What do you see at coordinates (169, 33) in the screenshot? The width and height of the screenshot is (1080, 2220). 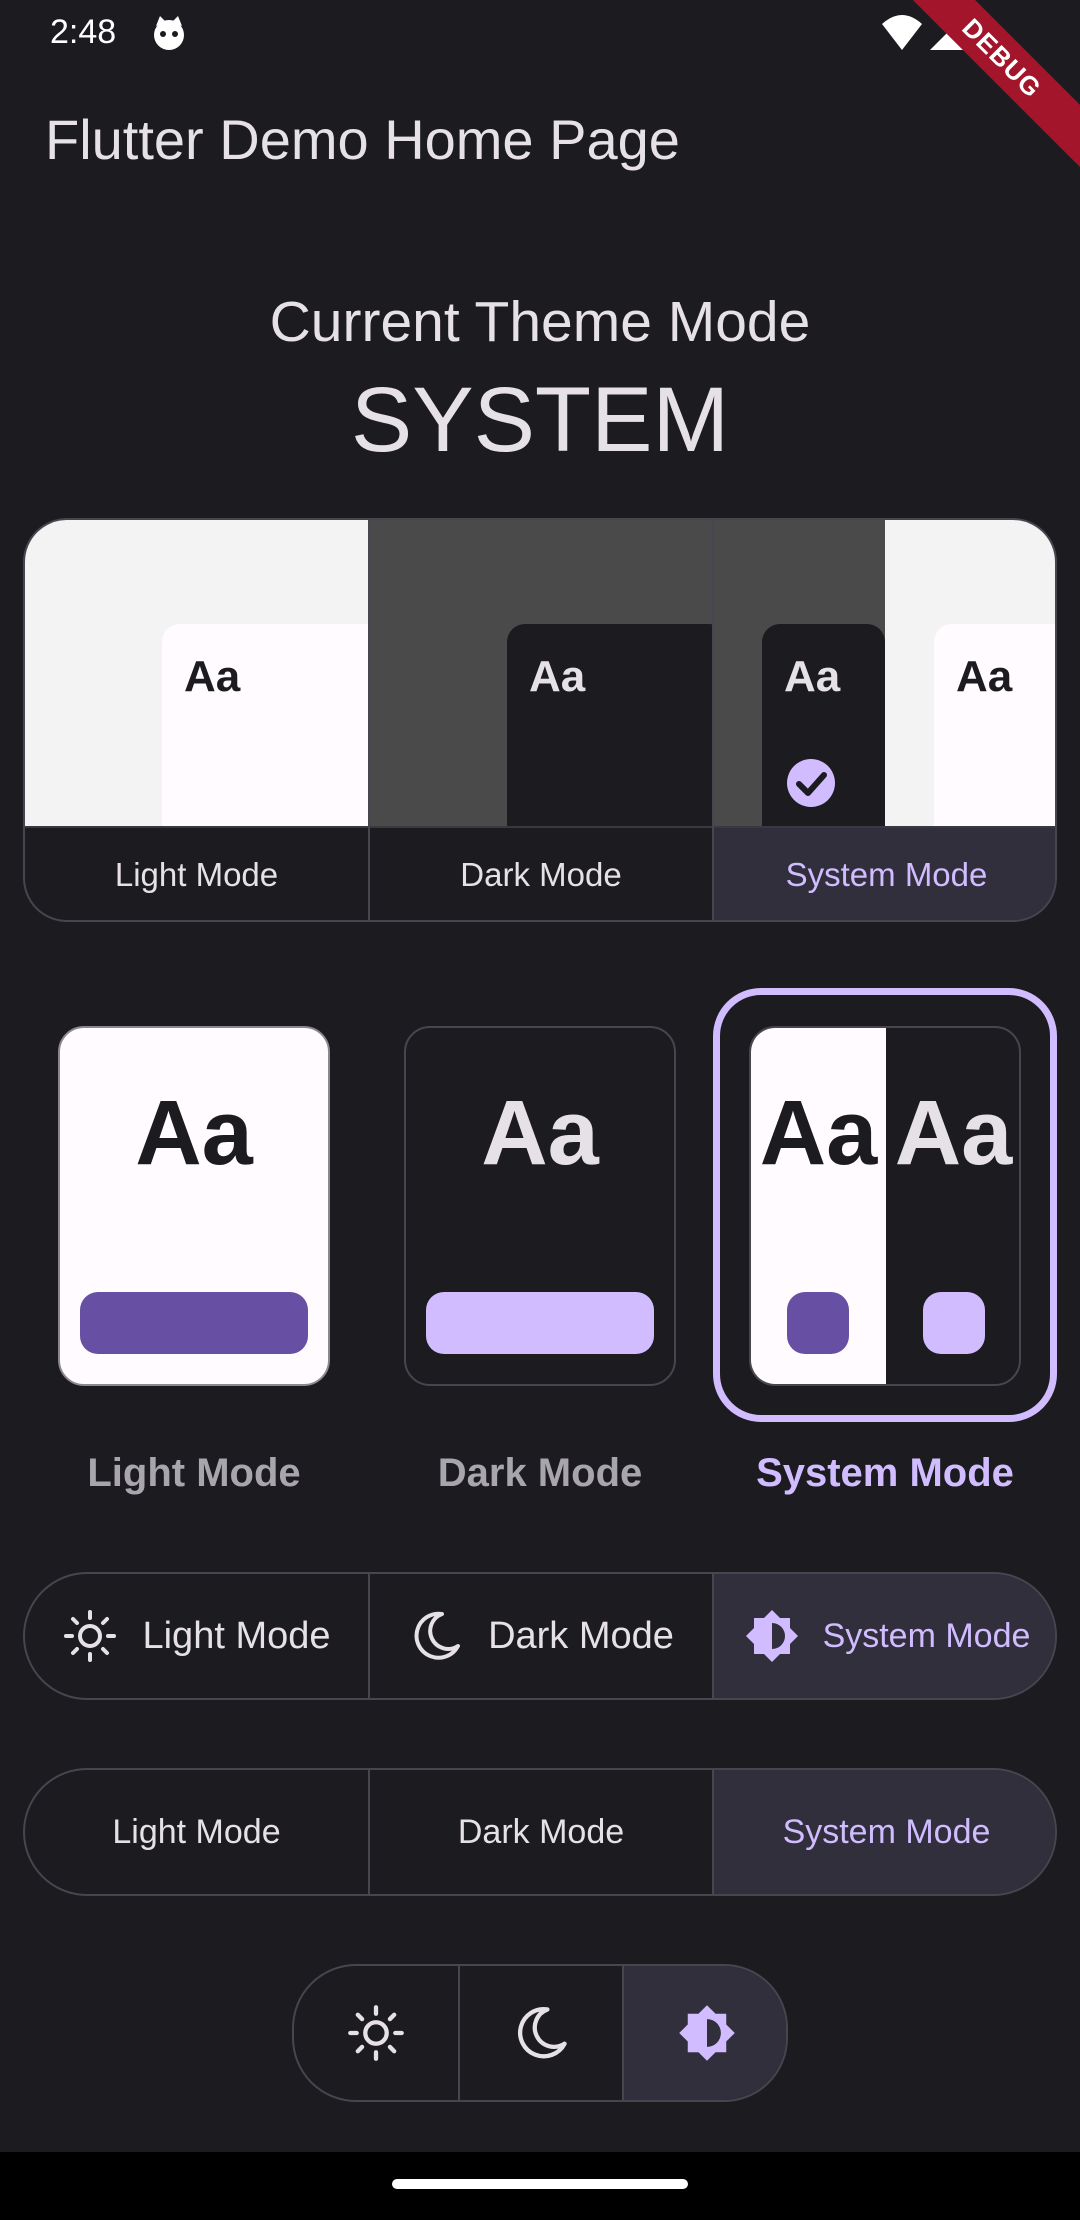 I see `notification-cat-icon` at bounding box center [169, 33].